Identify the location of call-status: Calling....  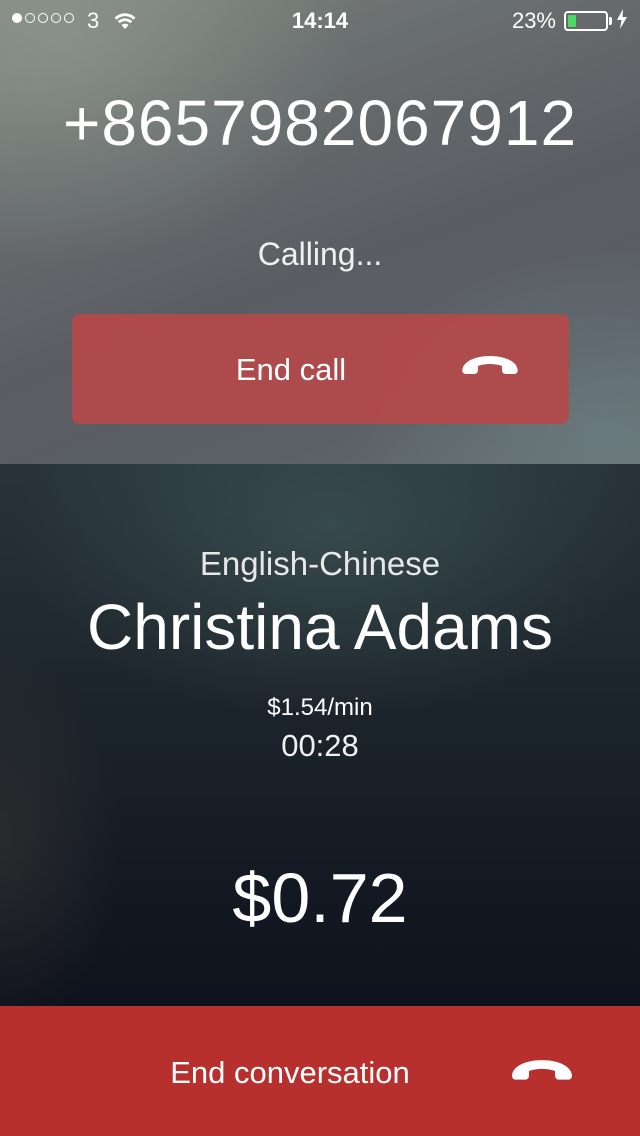
(320, 254).